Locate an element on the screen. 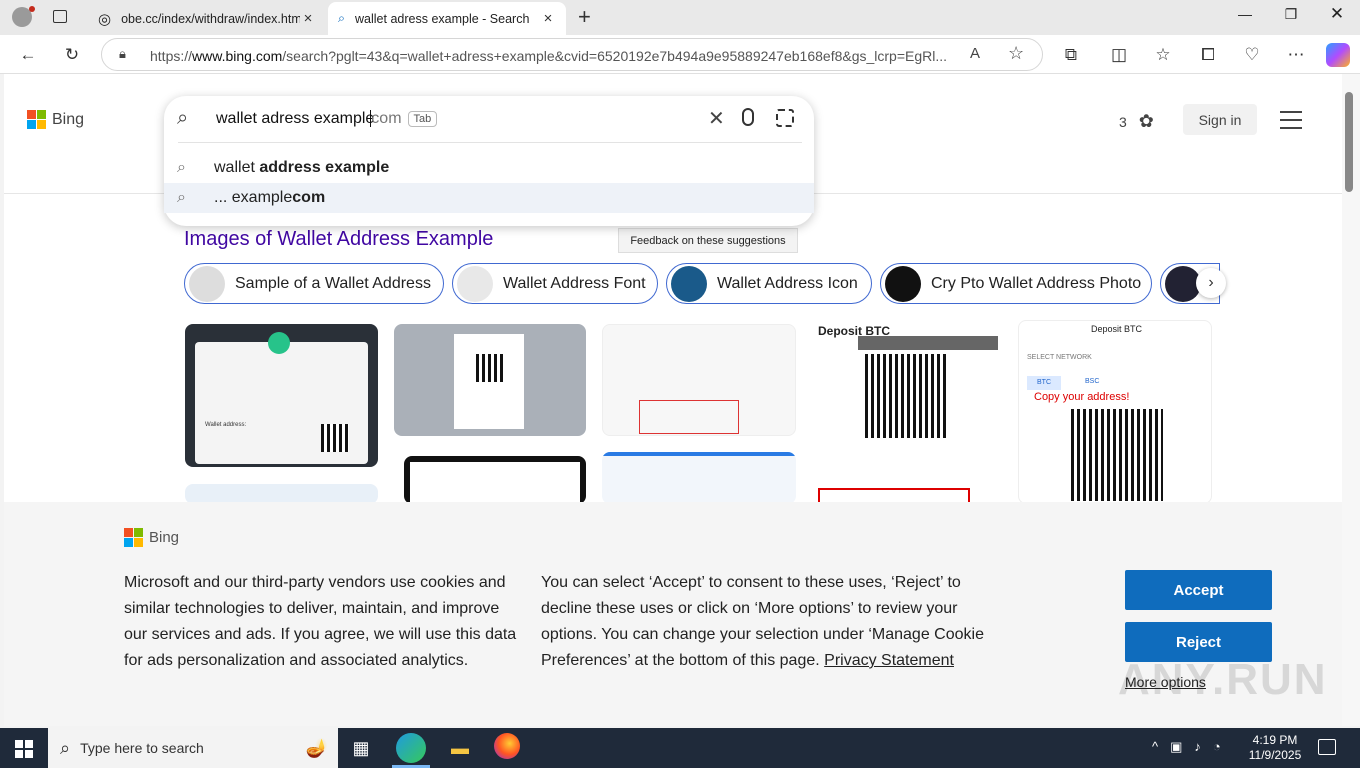  privacy-statement-link: Privacy Statement is located at coordinates (889, 660).